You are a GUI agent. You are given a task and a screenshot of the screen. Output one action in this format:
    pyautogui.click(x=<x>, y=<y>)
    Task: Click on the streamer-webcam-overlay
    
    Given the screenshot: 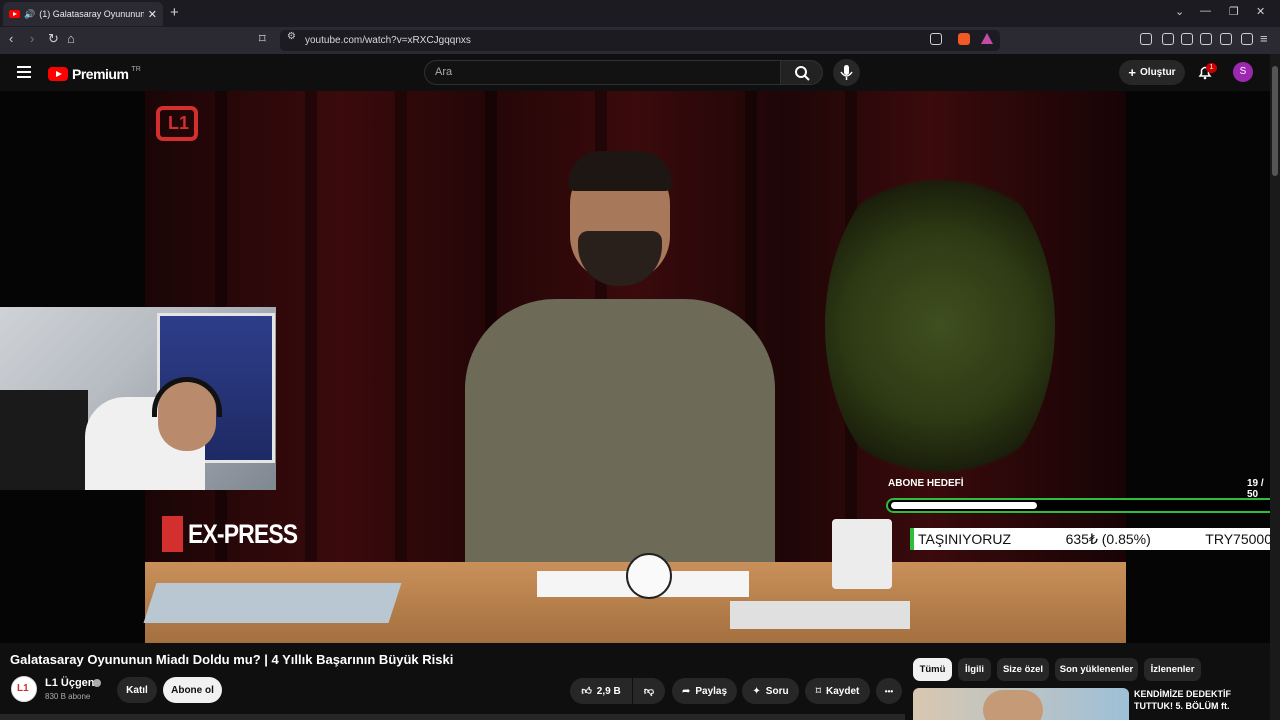 What is the action you would take?
    pyautogui.click(x=138, y=398)
    